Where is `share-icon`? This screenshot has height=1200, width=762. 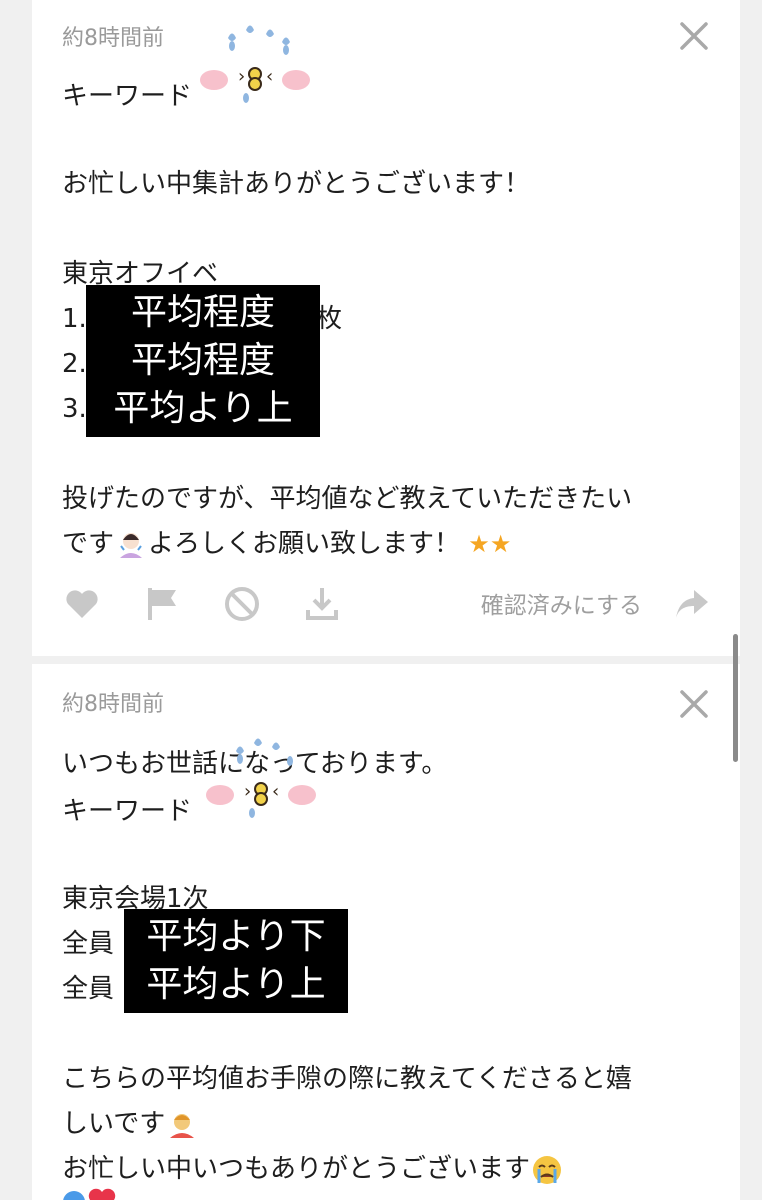 share-icon is located at coordinates (692, 604).